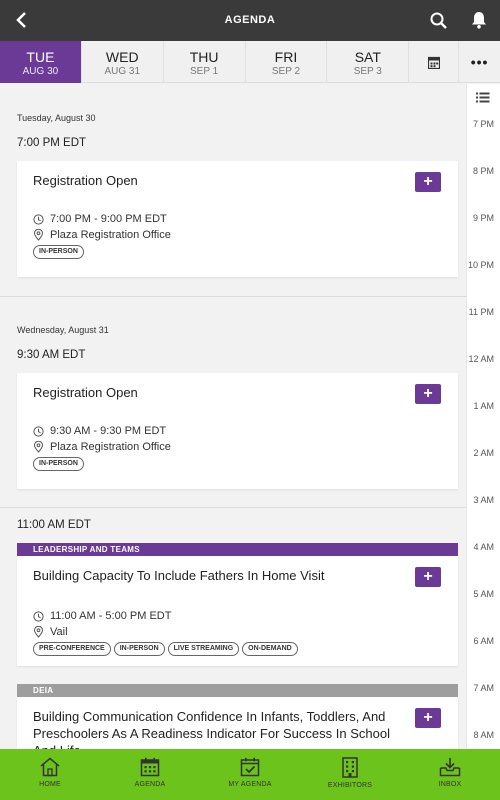  I want to click on tab-date: AUG 31, so click(122, 71).